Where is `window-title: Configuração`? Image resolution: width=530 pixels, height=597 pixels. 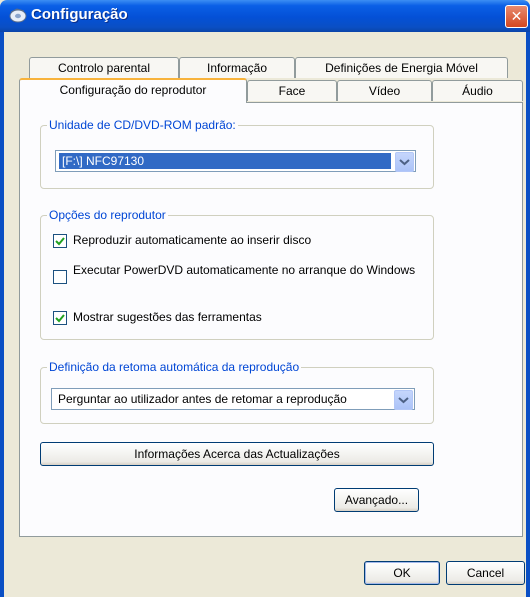 window-title: Configuração is located at coordinates (79, 14).